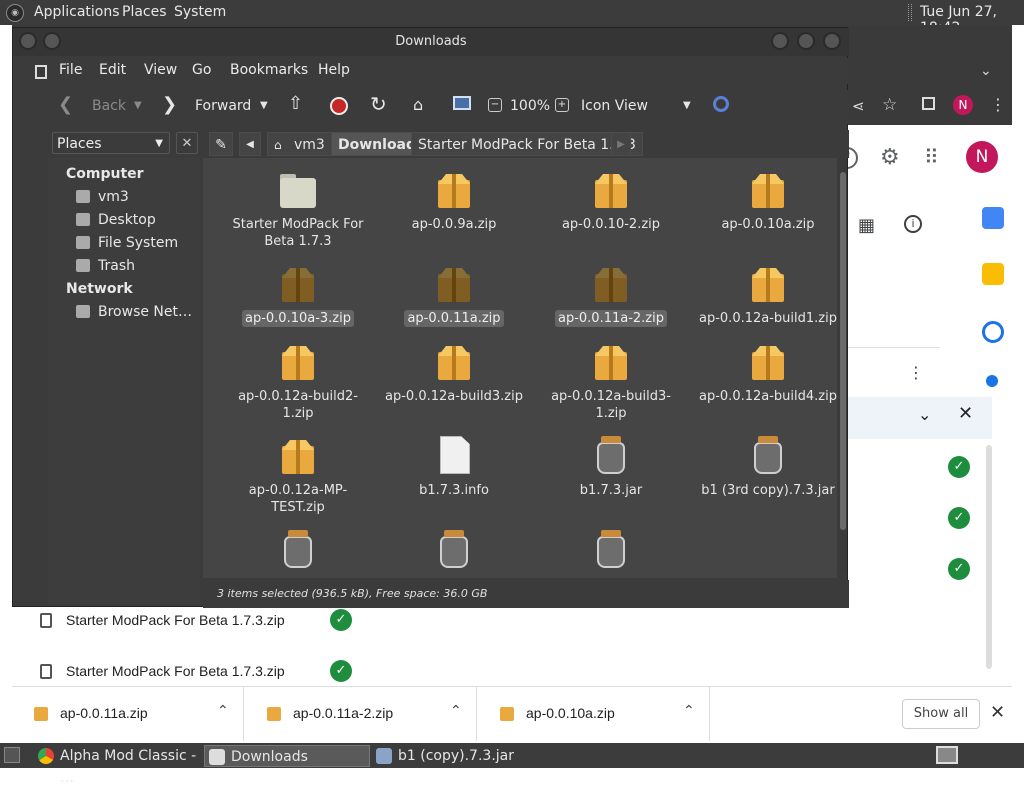 The width and height of the screenshot is (1024, 789). Describe the element at coordinates (298, 382) in the screenshot. I see `file-item: ap-0.0.12a-build2-1.zip` at that location.